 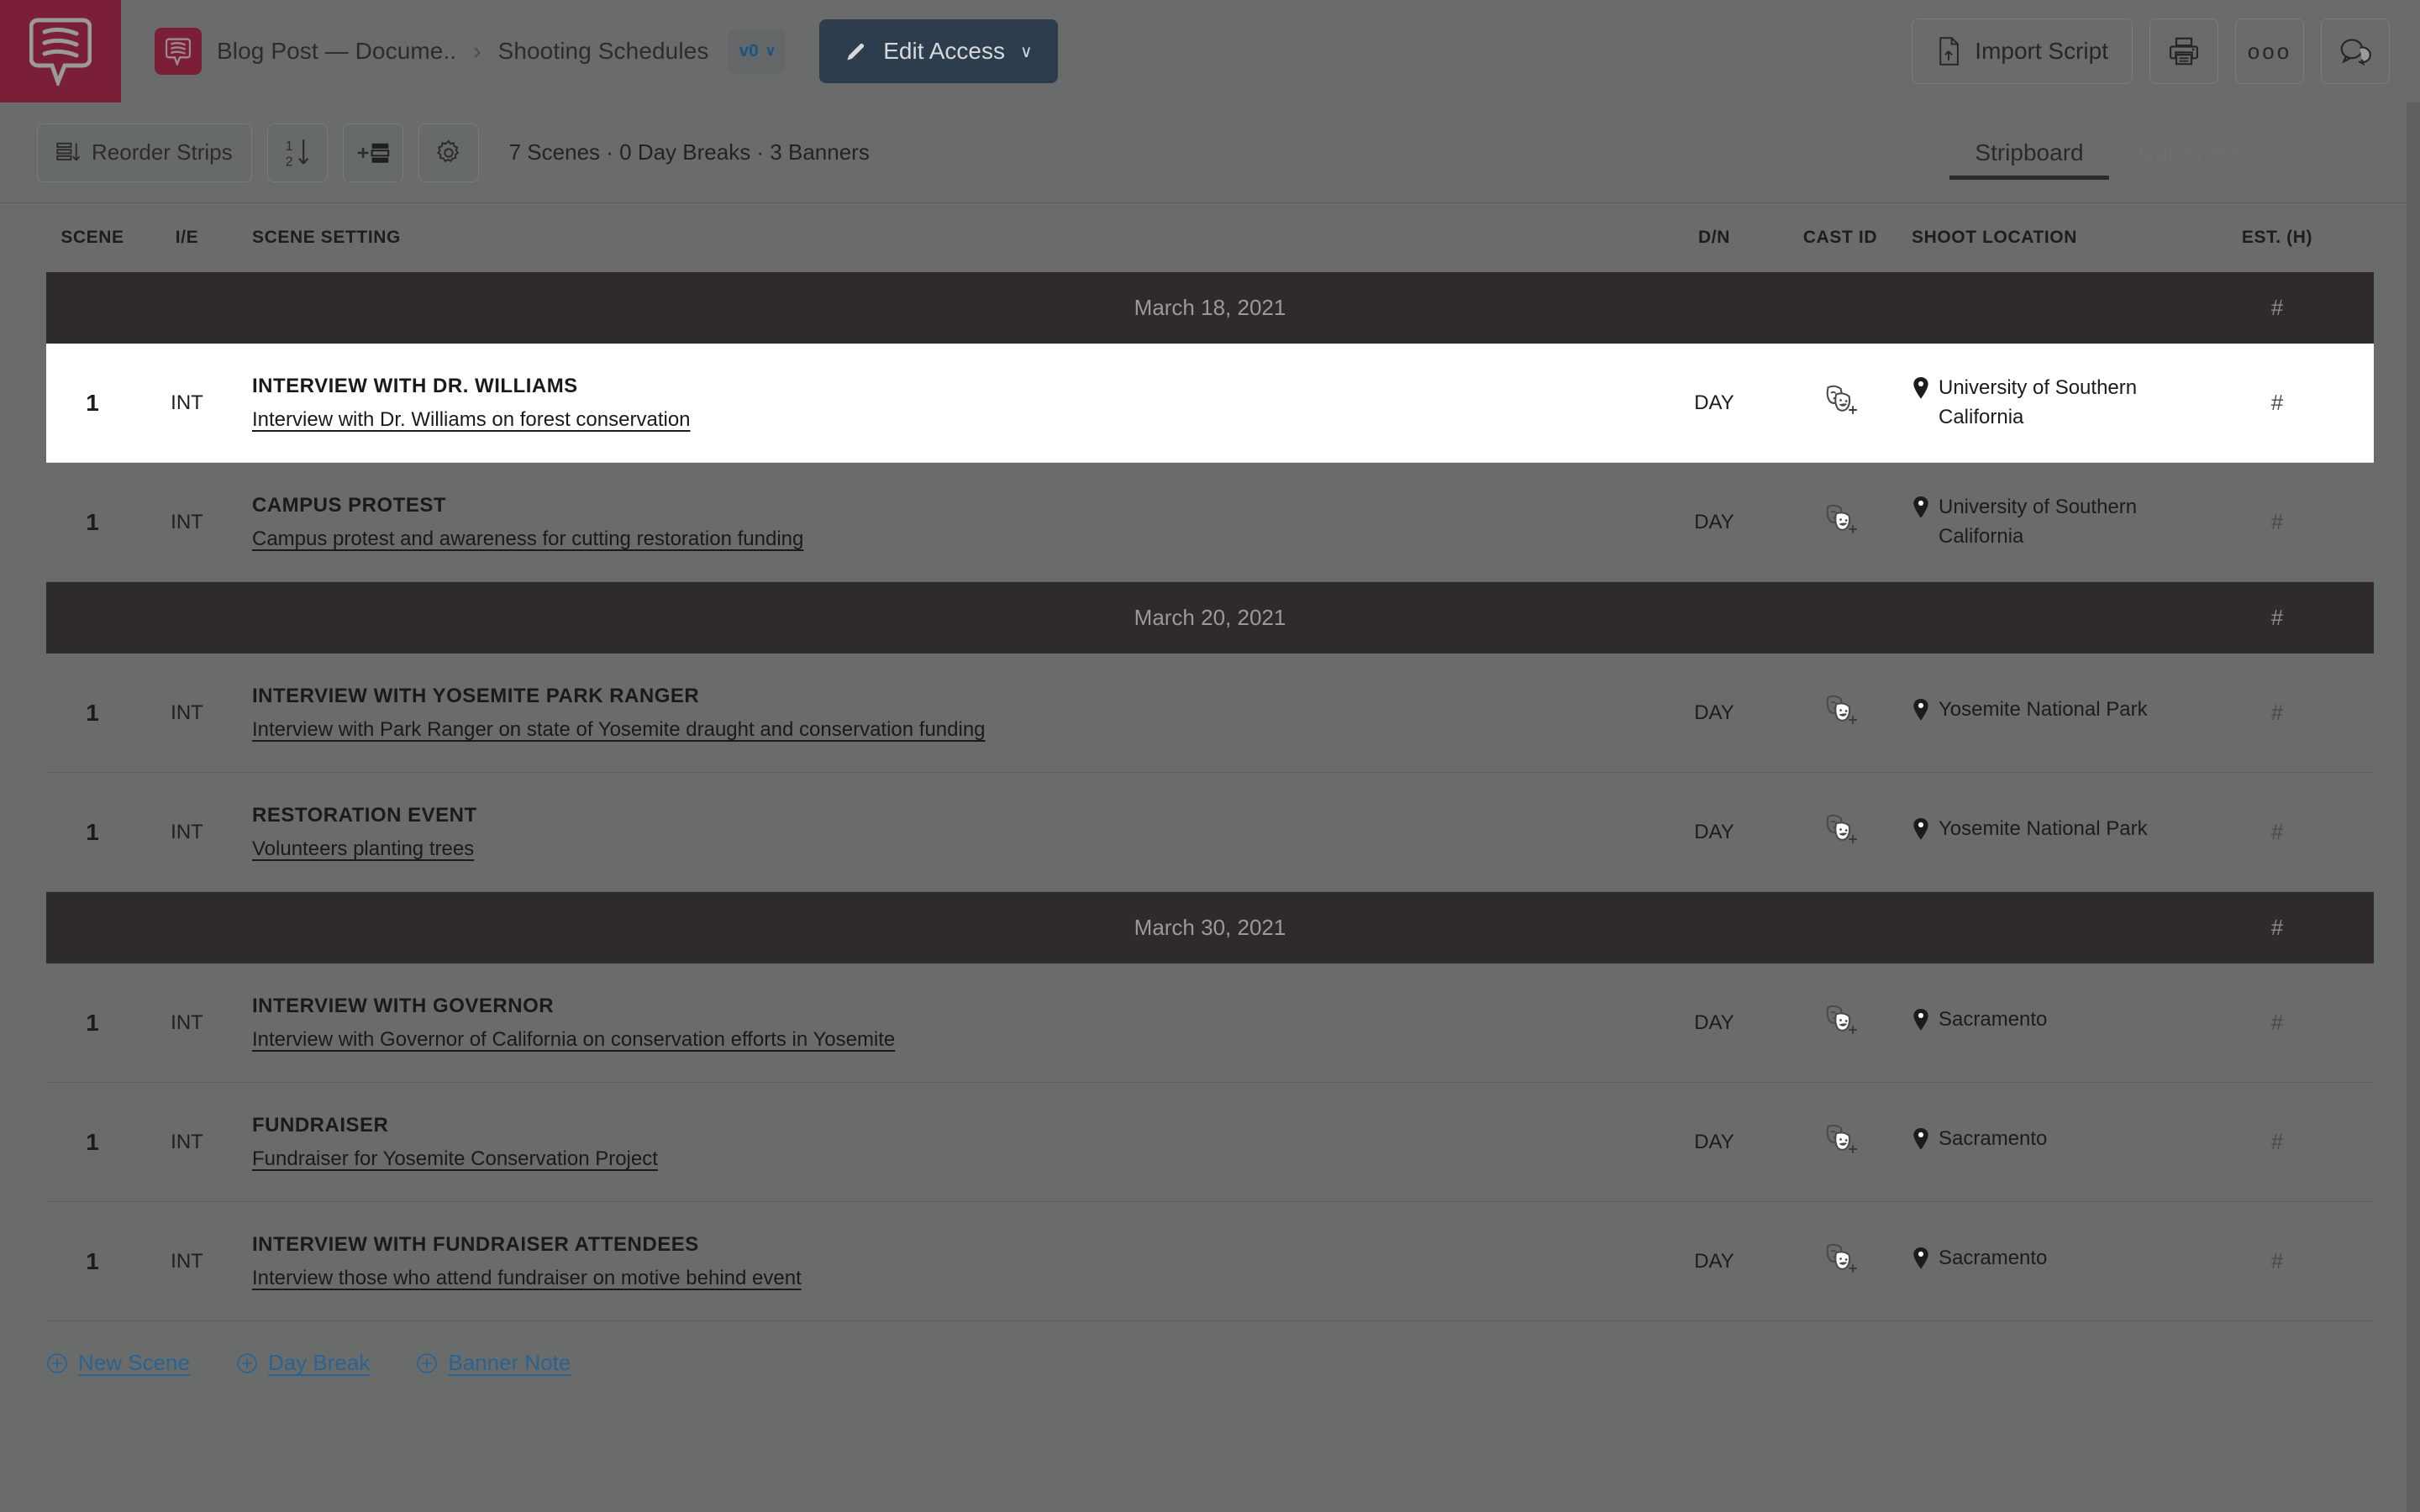 I want to click on date-banner-row: March 18, 2021 #, so click(x=1210, y=308).